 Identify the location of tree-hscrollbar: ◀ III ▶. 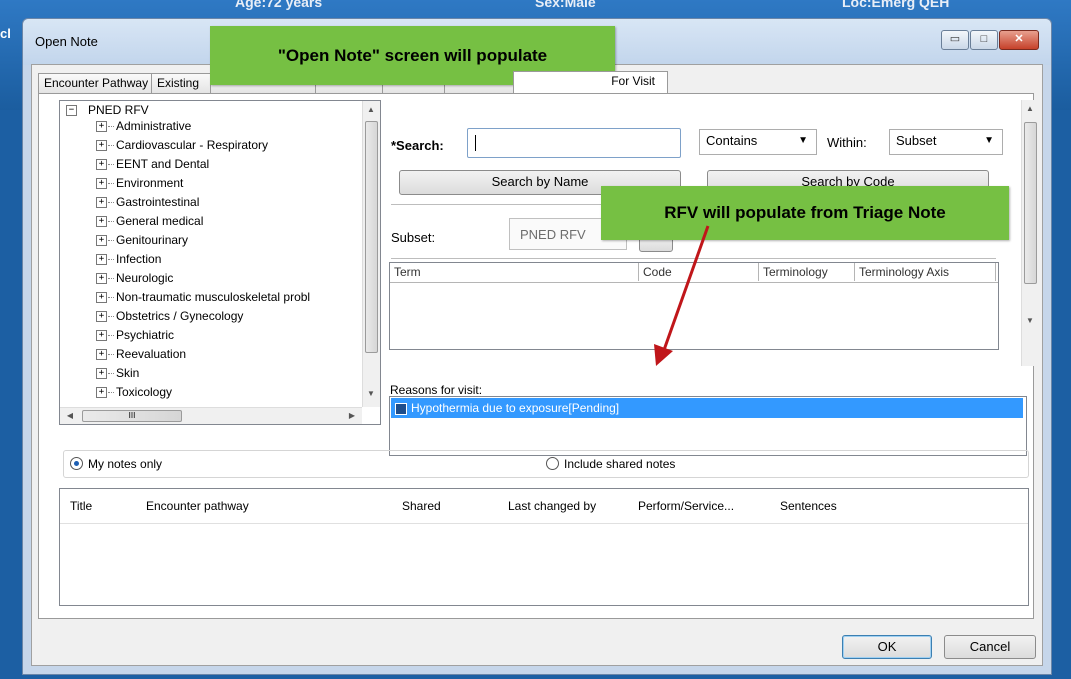
(211, 415).